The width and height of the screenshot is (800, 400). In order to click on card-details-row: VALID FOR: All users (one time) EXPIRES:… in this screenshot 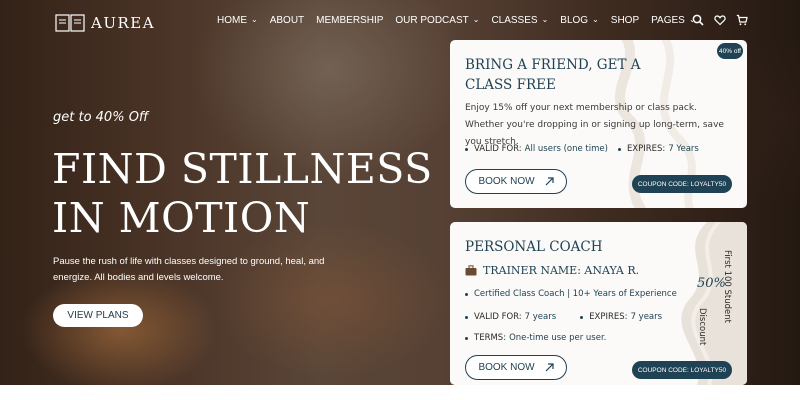, I will do `click(582, 149)`.